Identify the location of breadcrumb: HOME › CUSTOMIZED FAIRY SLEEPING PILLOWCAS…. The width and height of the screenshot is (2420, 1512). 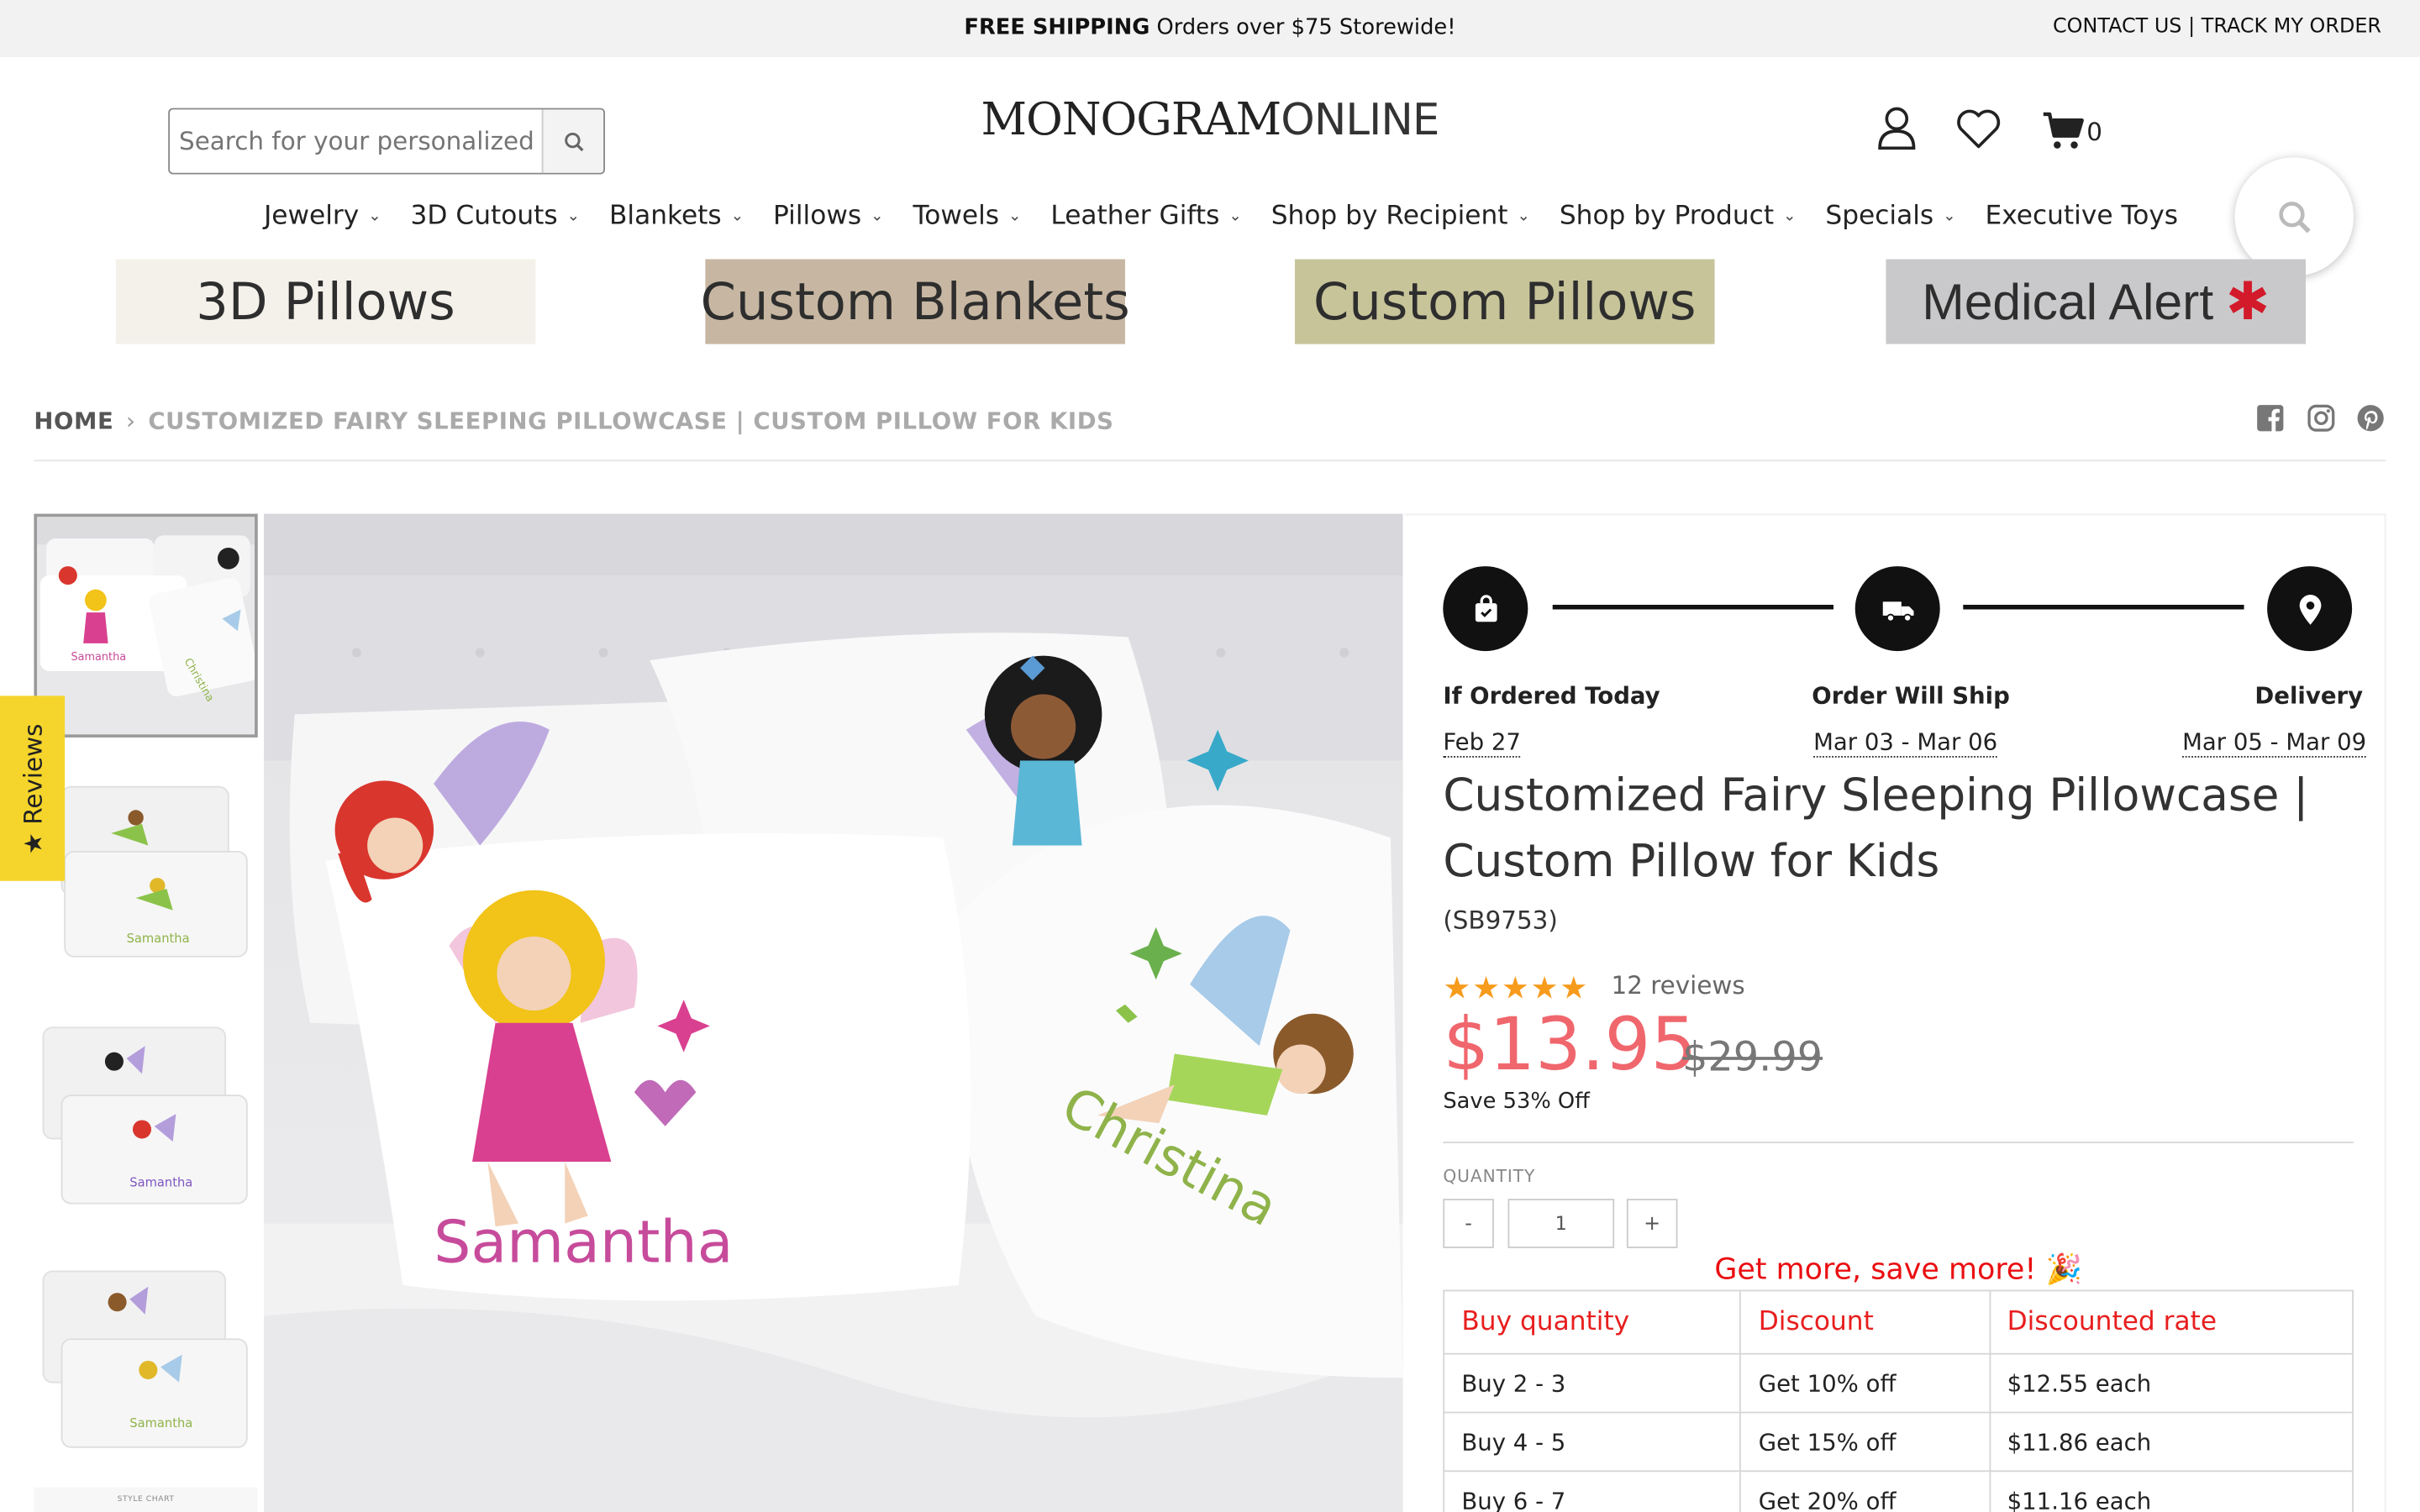
(573, 421).